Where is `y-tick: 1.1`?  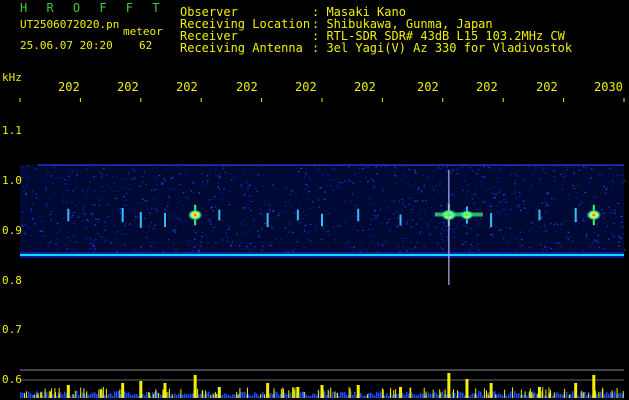 y-tick: 1.1 is located at coordinates (12, 130).